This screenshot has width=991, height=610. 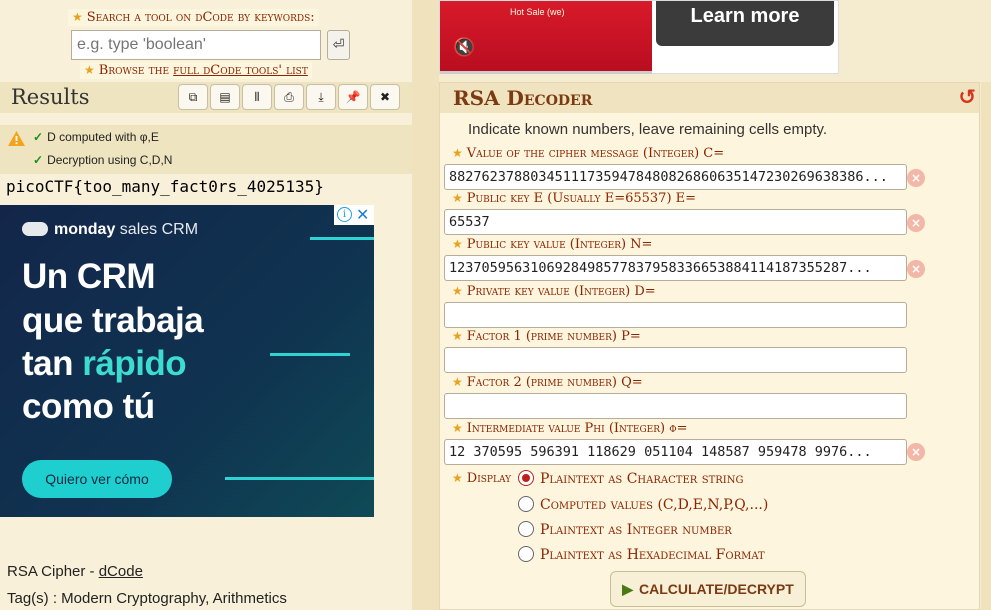 What do you see at coordinates (546, 72) in the screenshot?
I see `ad-progress-bar` at bounding box center [546, 72].